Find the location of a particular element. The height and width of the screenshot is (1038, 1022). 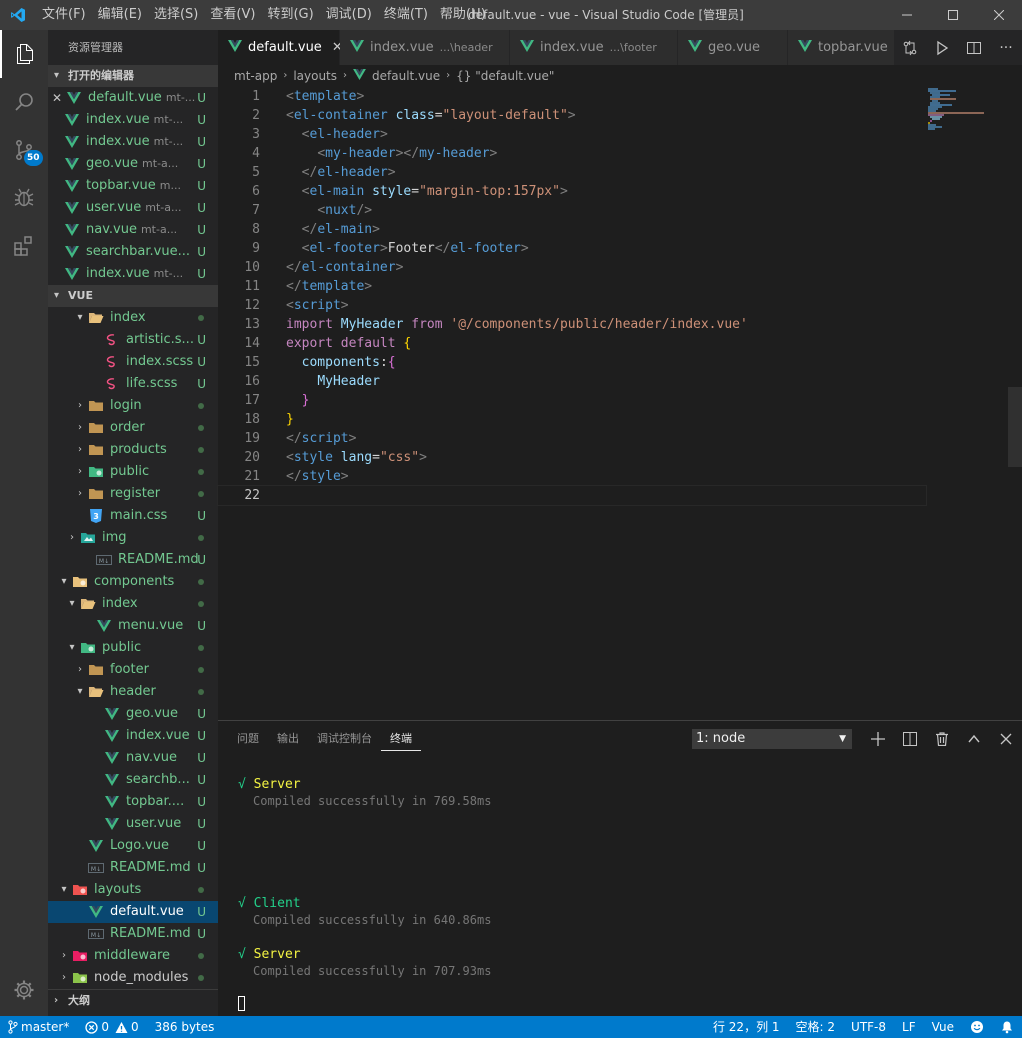

plus-icon is located at coordinates (878, 738).